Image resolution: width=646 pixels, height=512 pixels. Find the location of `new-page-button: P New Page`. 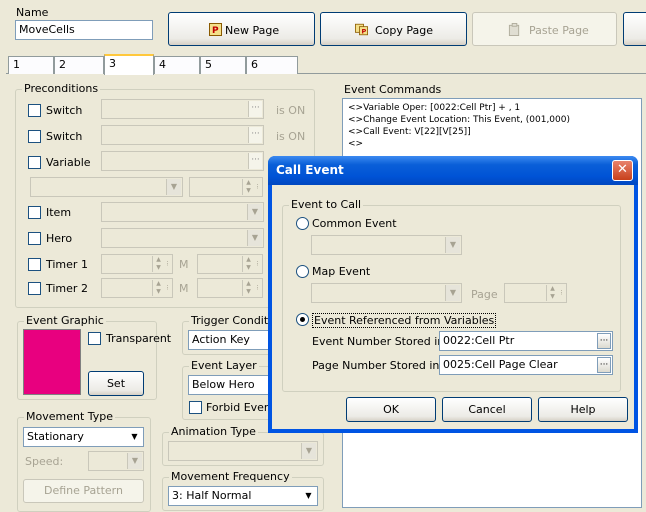

new-page-button: P New Page is located at coordinates (241, 29).